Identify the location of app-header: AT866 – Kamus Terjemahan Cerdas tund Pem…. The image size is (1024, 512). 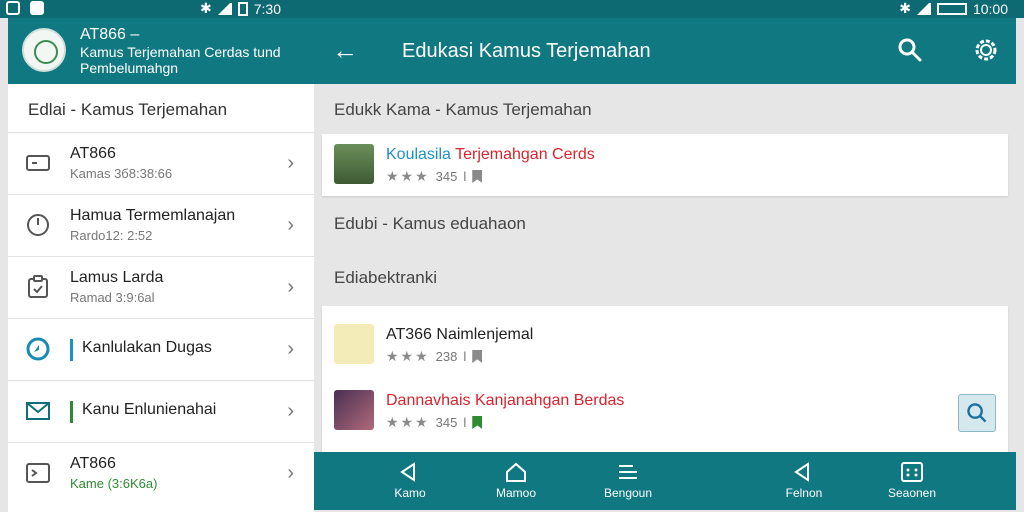
(161, 51).